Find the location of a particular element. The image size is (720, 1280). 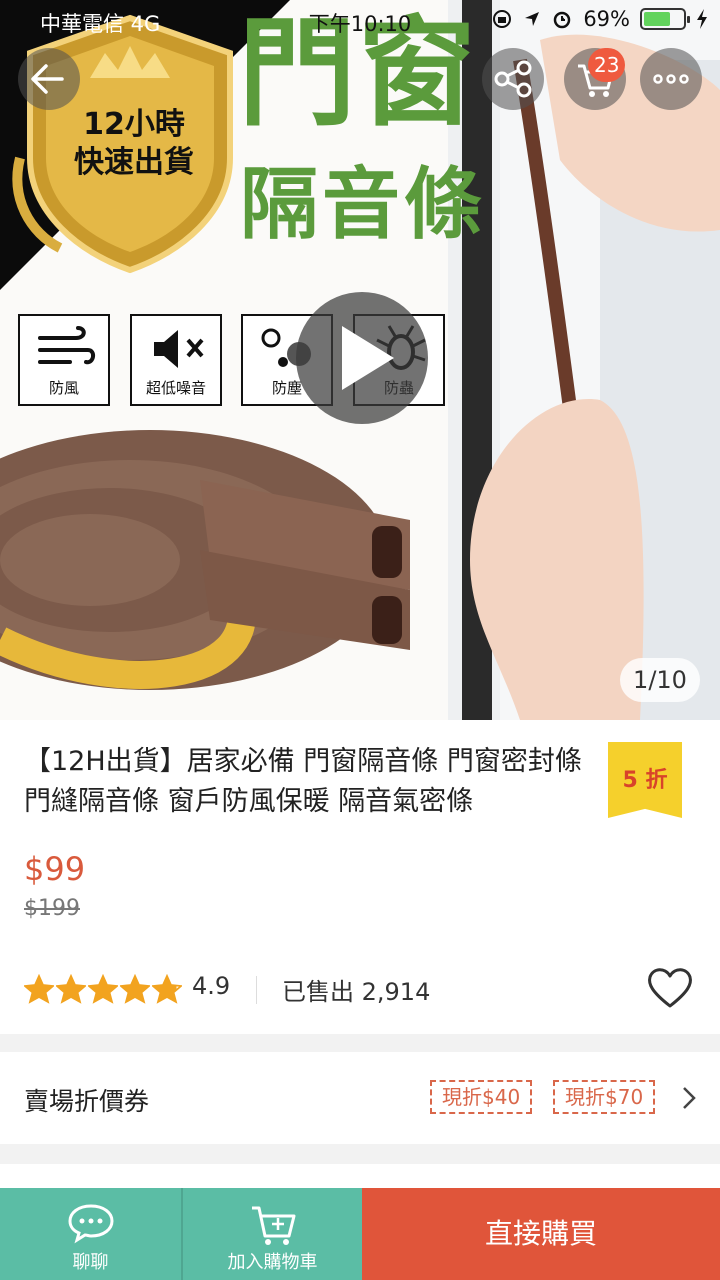

add-cart-icon is located at coordinates (273, 1225).